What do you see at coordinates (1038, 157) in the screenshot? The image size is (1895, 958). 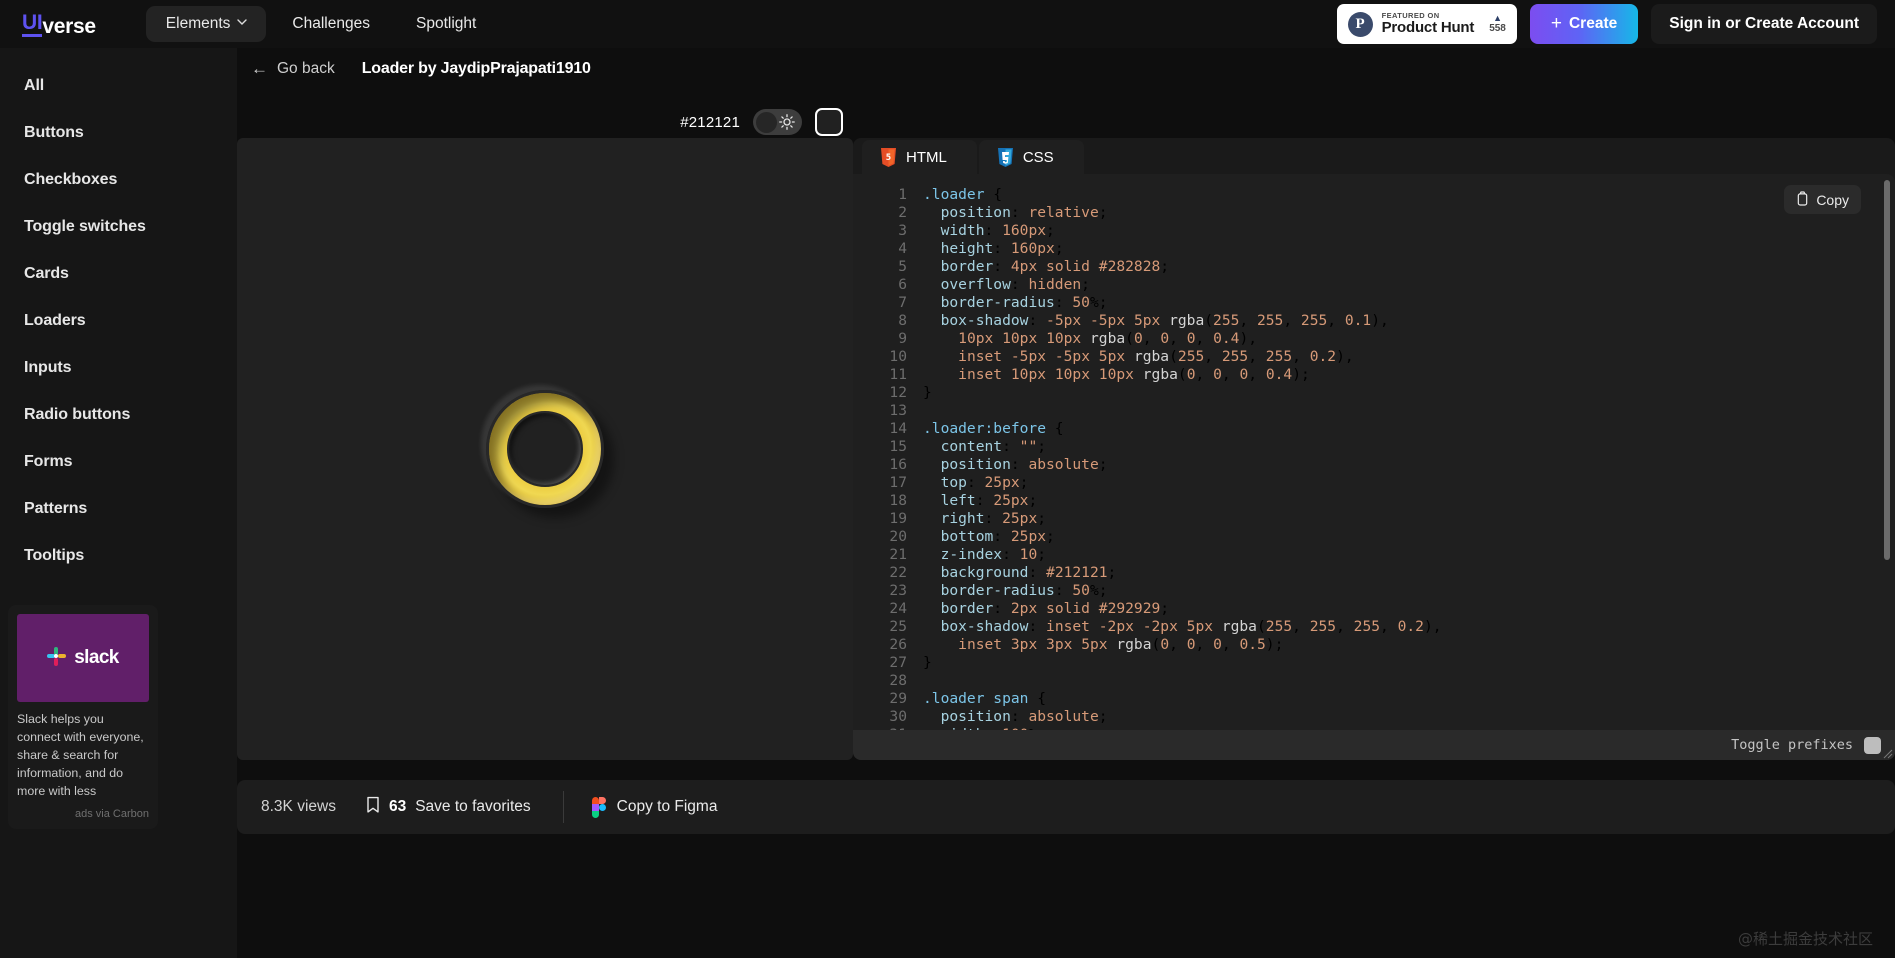 I see `tab-css-label: CSS` at bounding box center [1038, 157].